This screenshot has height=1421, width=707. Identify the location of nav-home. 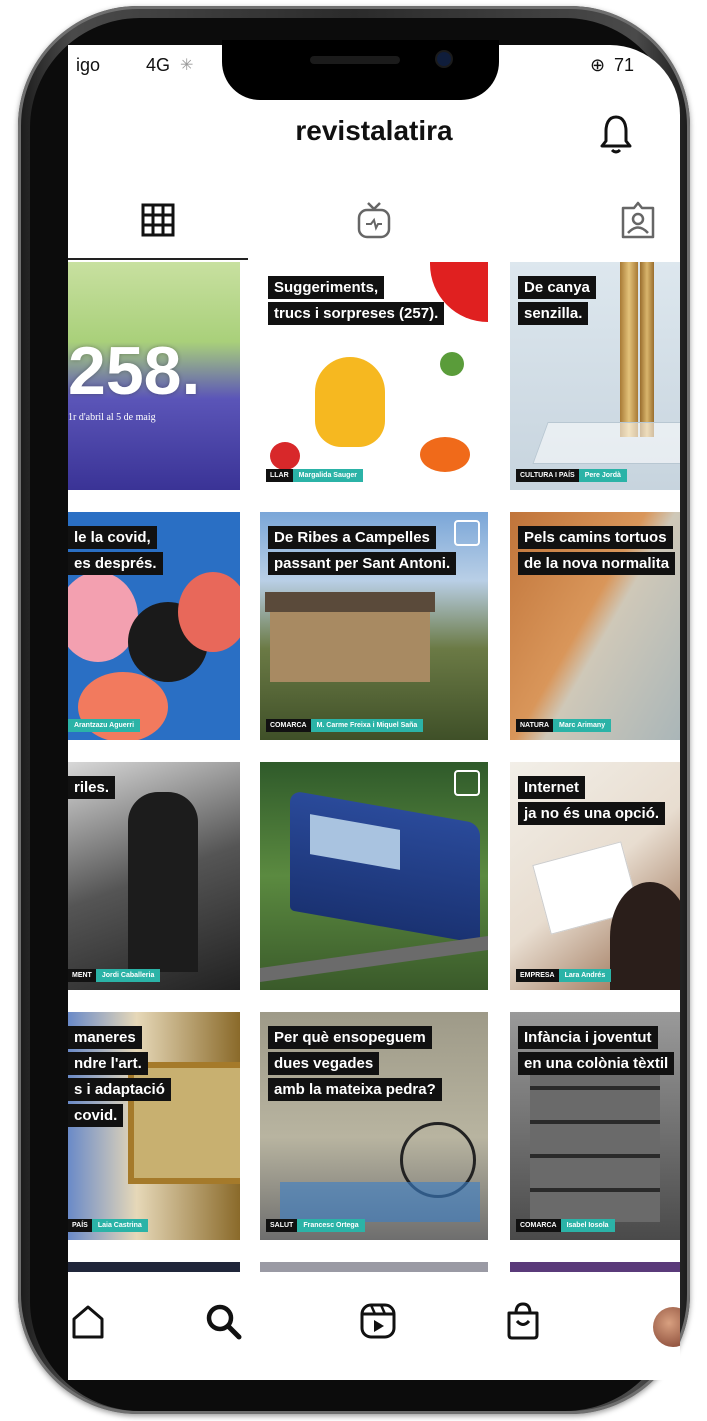
(88, 1321).